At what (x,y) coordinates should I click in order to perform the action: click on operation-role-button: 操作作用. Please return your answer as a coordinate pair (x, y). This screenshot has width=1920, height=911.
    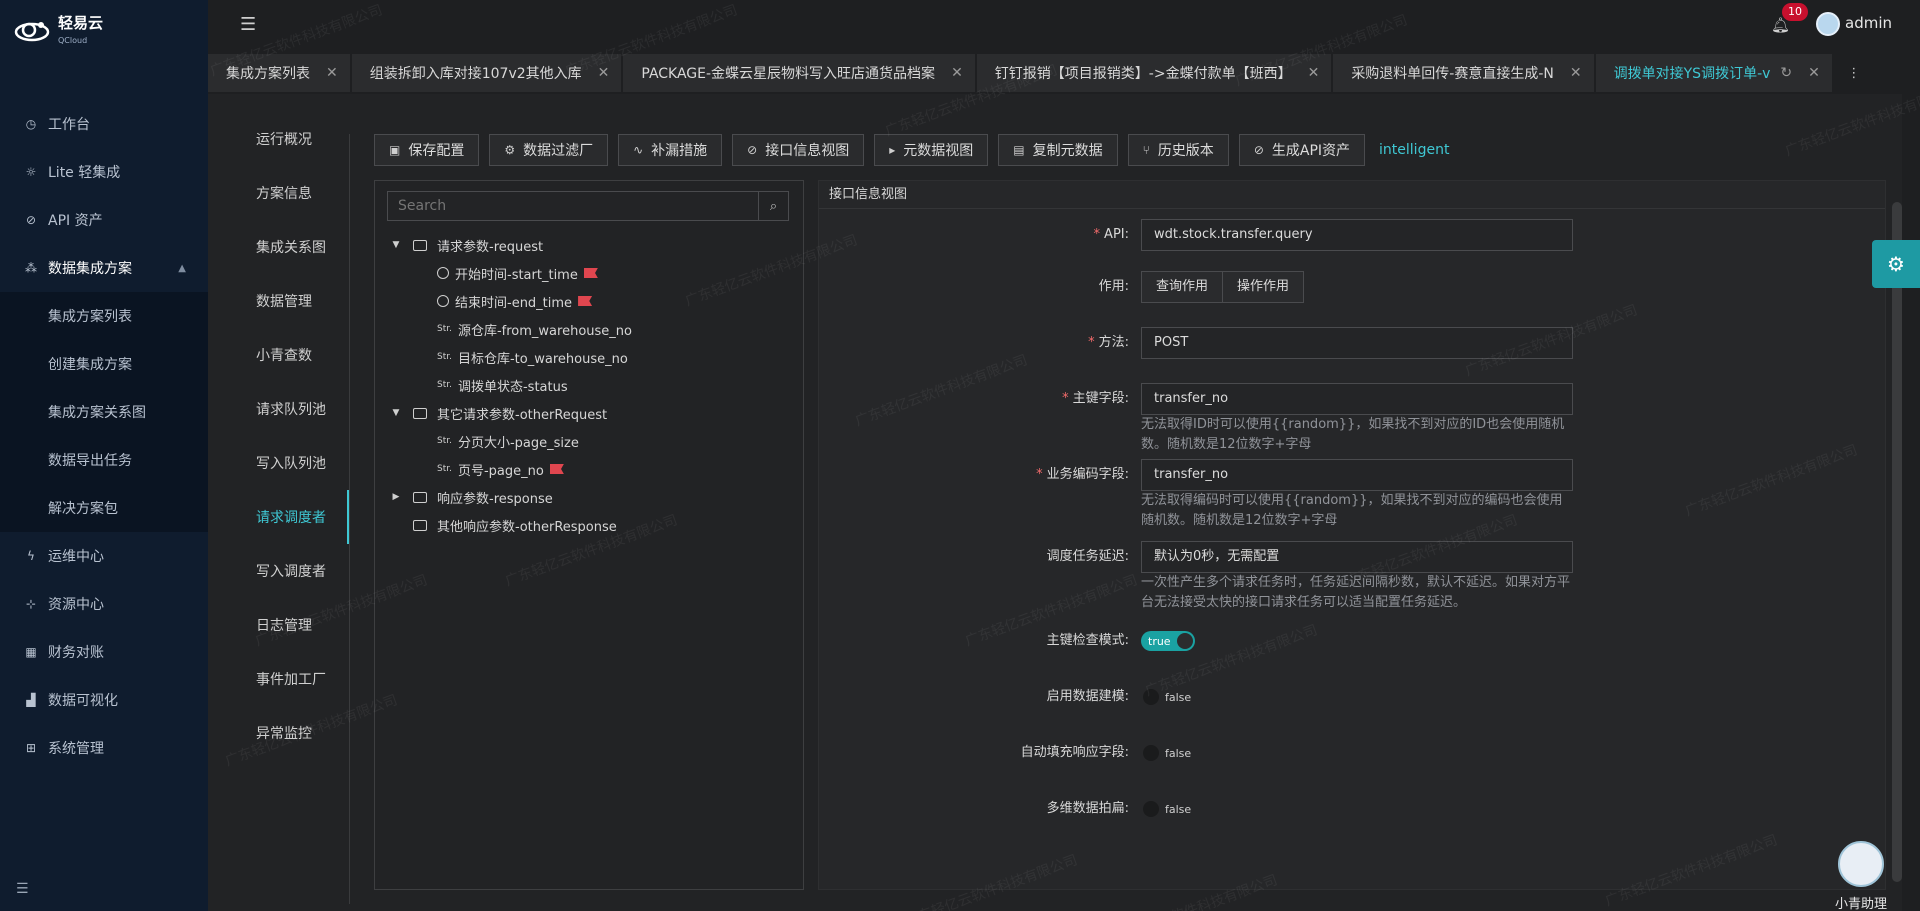
    Looking at the image, I should click on (1264, 287).